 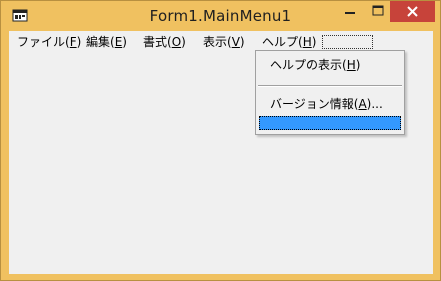 I want to click on menu-format-label: 書式(, so click(x=157, y=42).